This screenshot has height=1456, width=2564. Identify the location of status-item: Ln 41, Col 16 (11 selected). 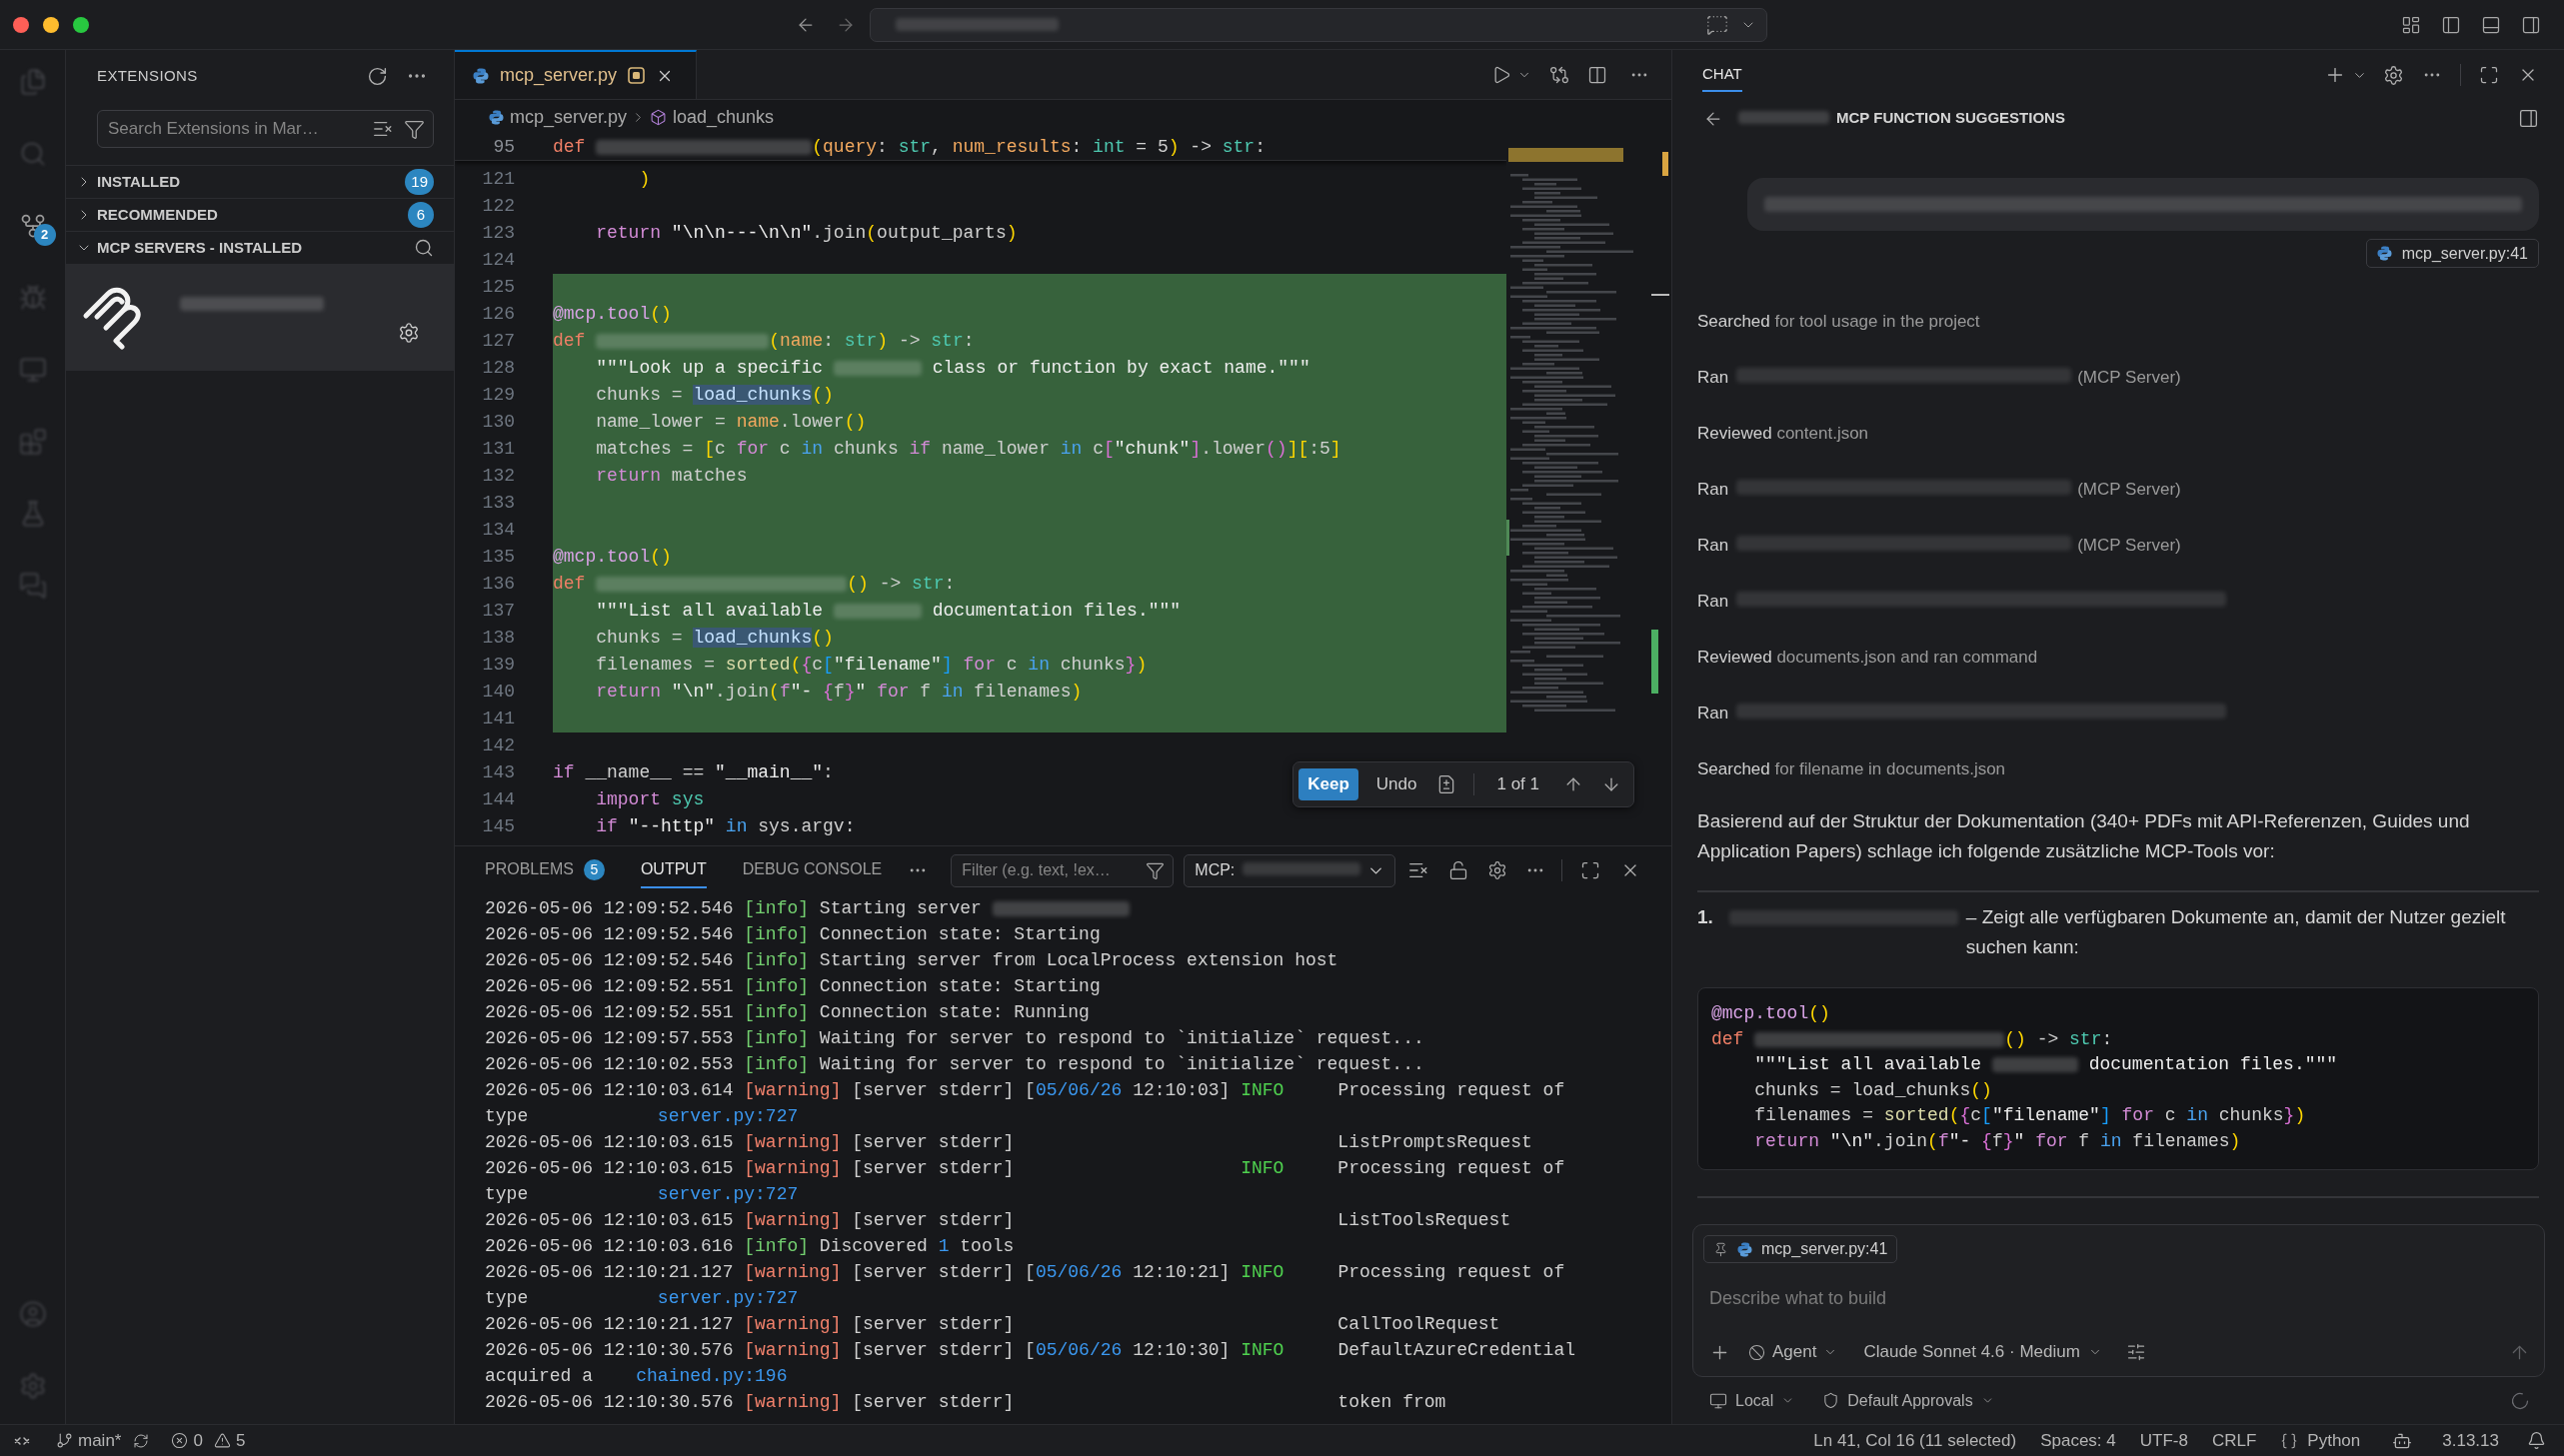
(1915, 1440).